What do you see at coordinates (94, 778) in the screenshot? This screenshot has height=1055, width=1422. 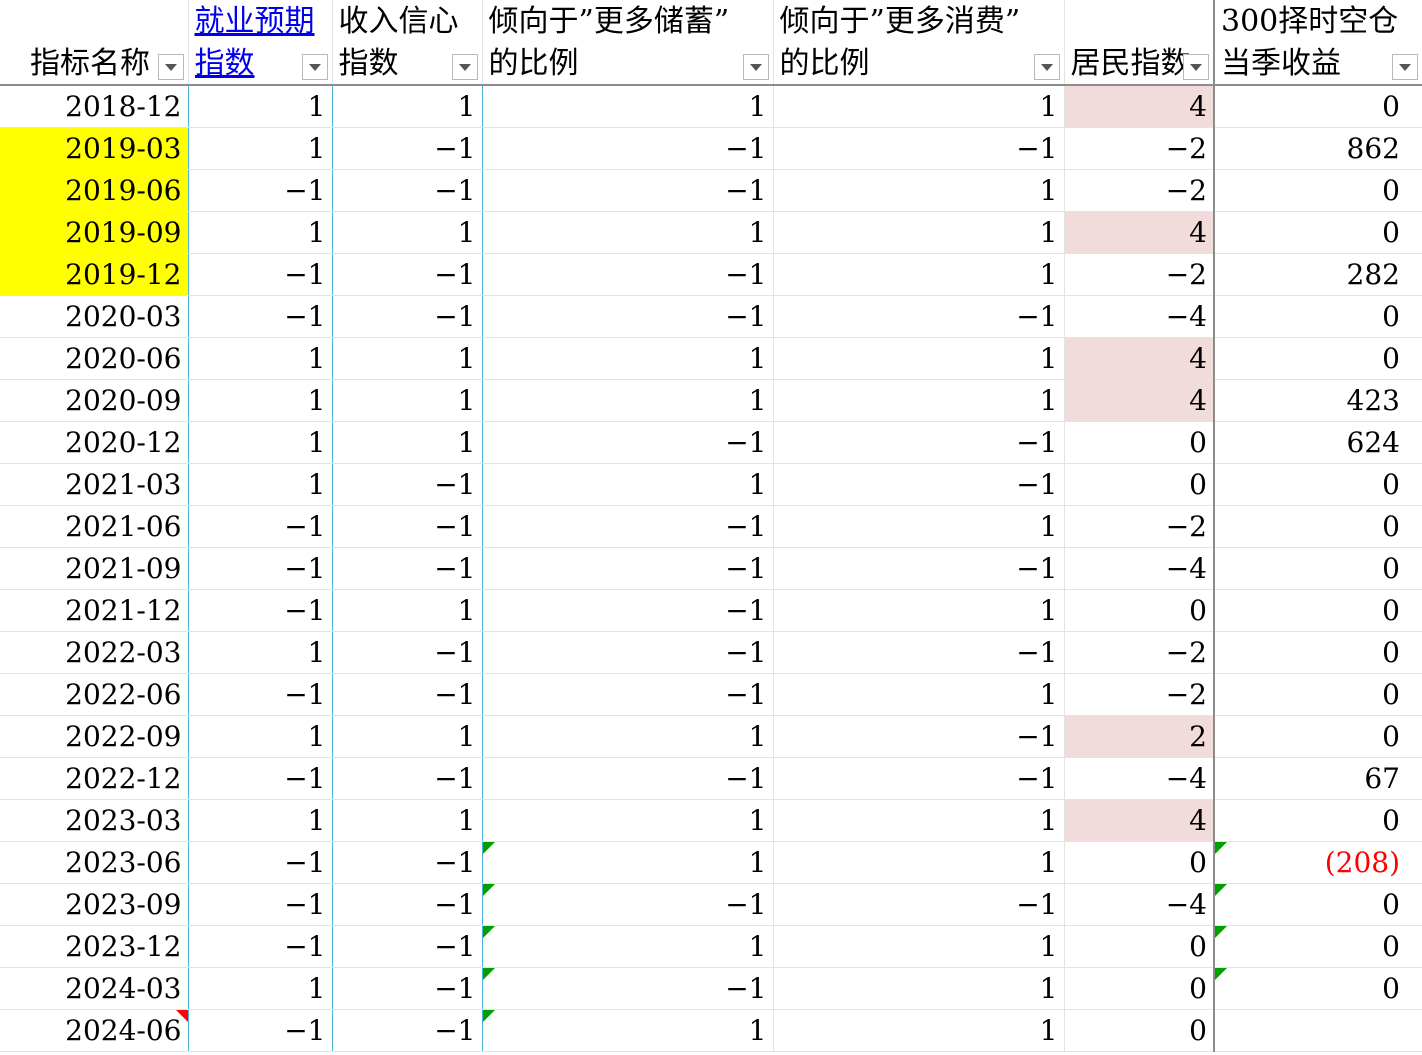 I see `date-cell: 2022-12` at bounding box center [94, 778].